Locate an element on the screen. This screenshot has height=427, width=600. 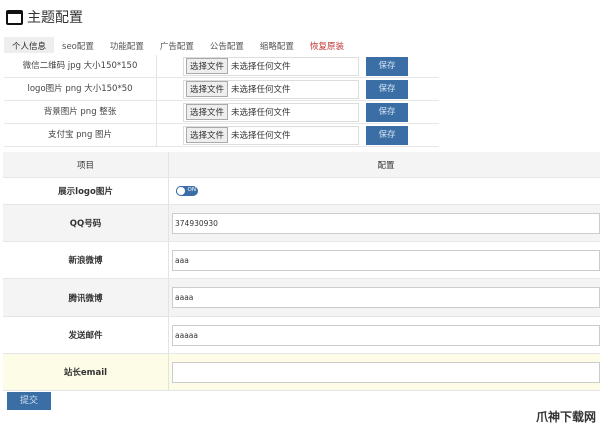
table-row: QQ号码 is located at coordinates (301, 223).